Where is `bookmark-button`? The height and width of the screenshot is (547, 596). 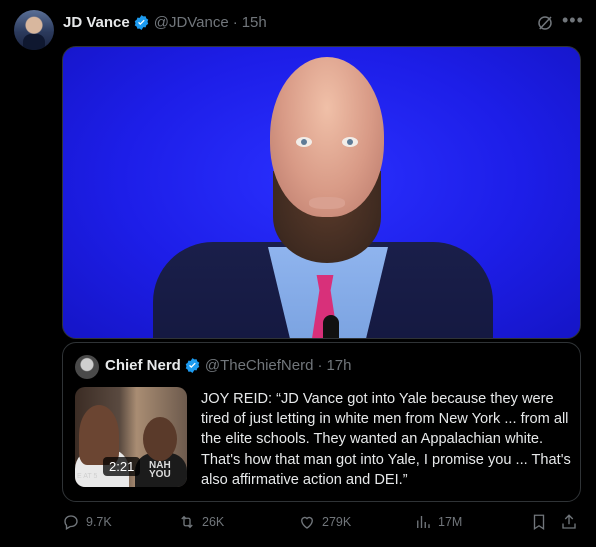 bookmark-button is located at coordinates (539, 522).